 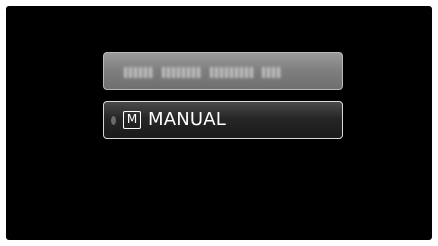 I want to click on menu-item-auto, so click(x=223, y=71).